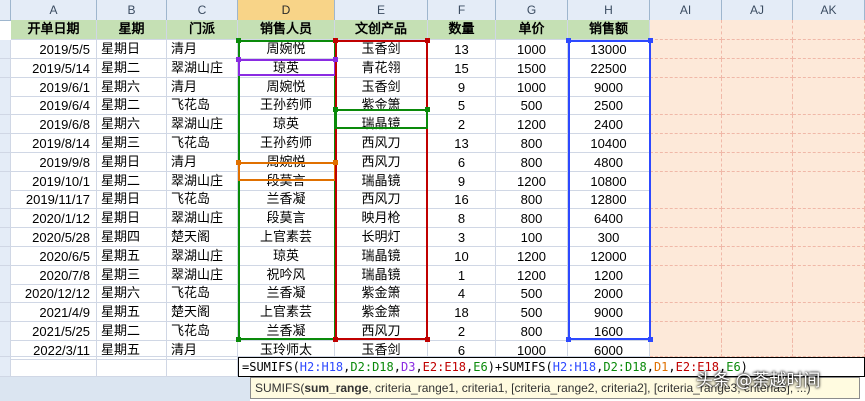 The width and height of the screenshot is (865, 401). I want to click on cell-sales: 22500, so click(609, 68).